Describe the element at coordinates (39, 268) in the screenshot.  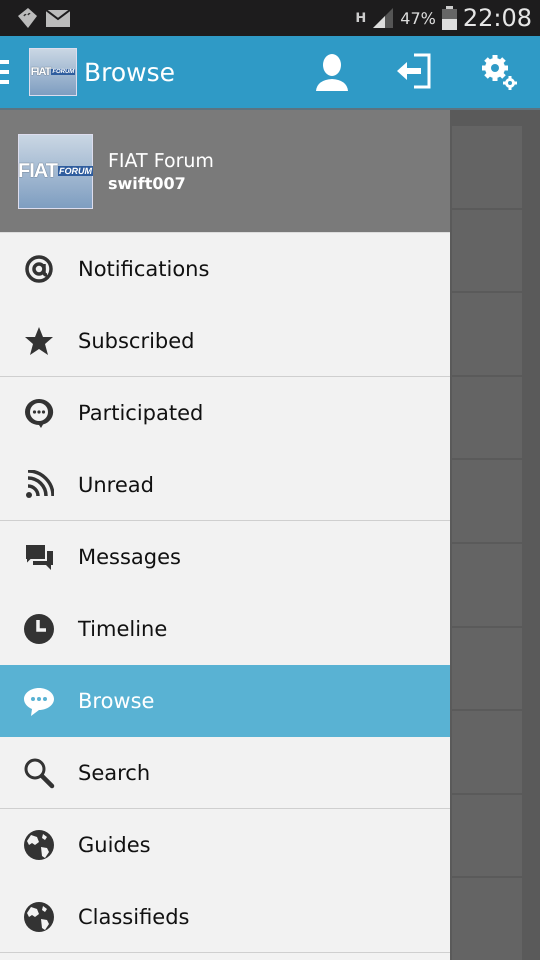
I see `at-icon` at that location.